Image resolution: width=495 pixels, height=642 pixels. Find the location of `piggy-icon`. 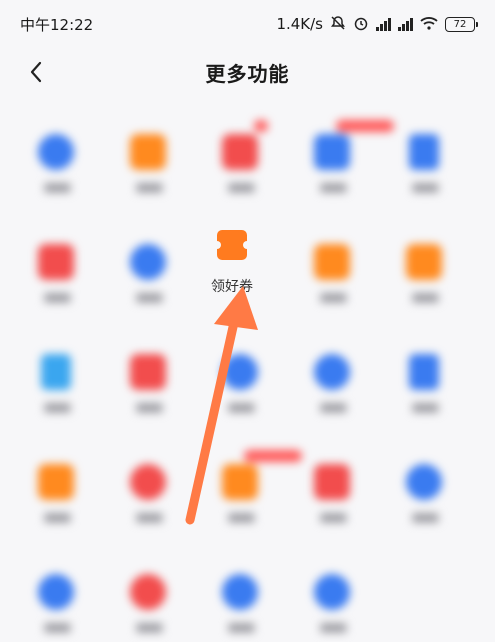

piggy-icon is located at coordinates (56, 262).